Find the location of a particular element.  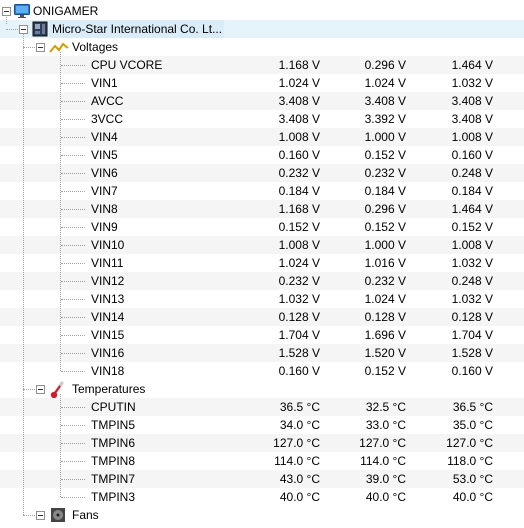

tree-group-temperatures: Temperatures is located at coordinates (262, 389).